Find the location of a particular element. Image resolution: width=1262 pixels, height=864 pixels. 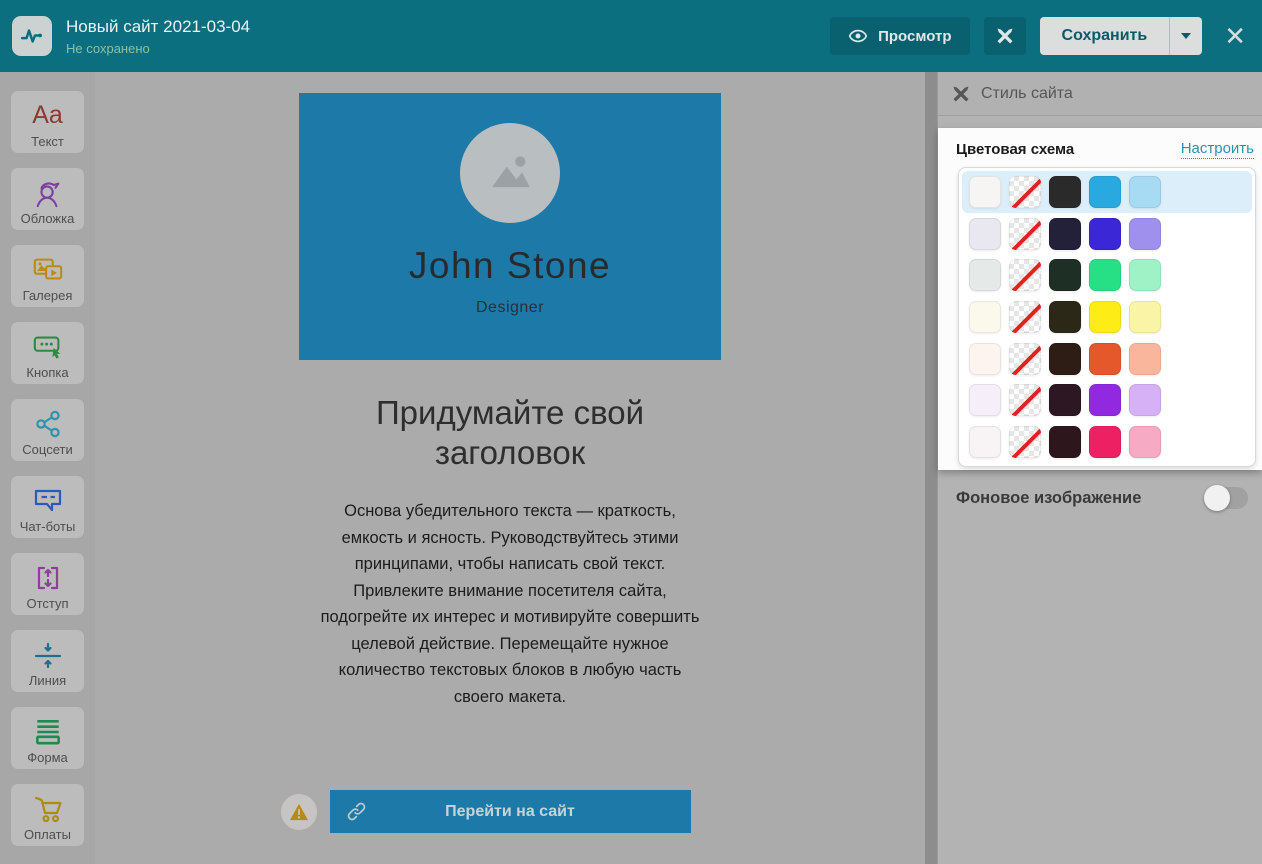

spacing-icon is located at coordinates (48, 578).